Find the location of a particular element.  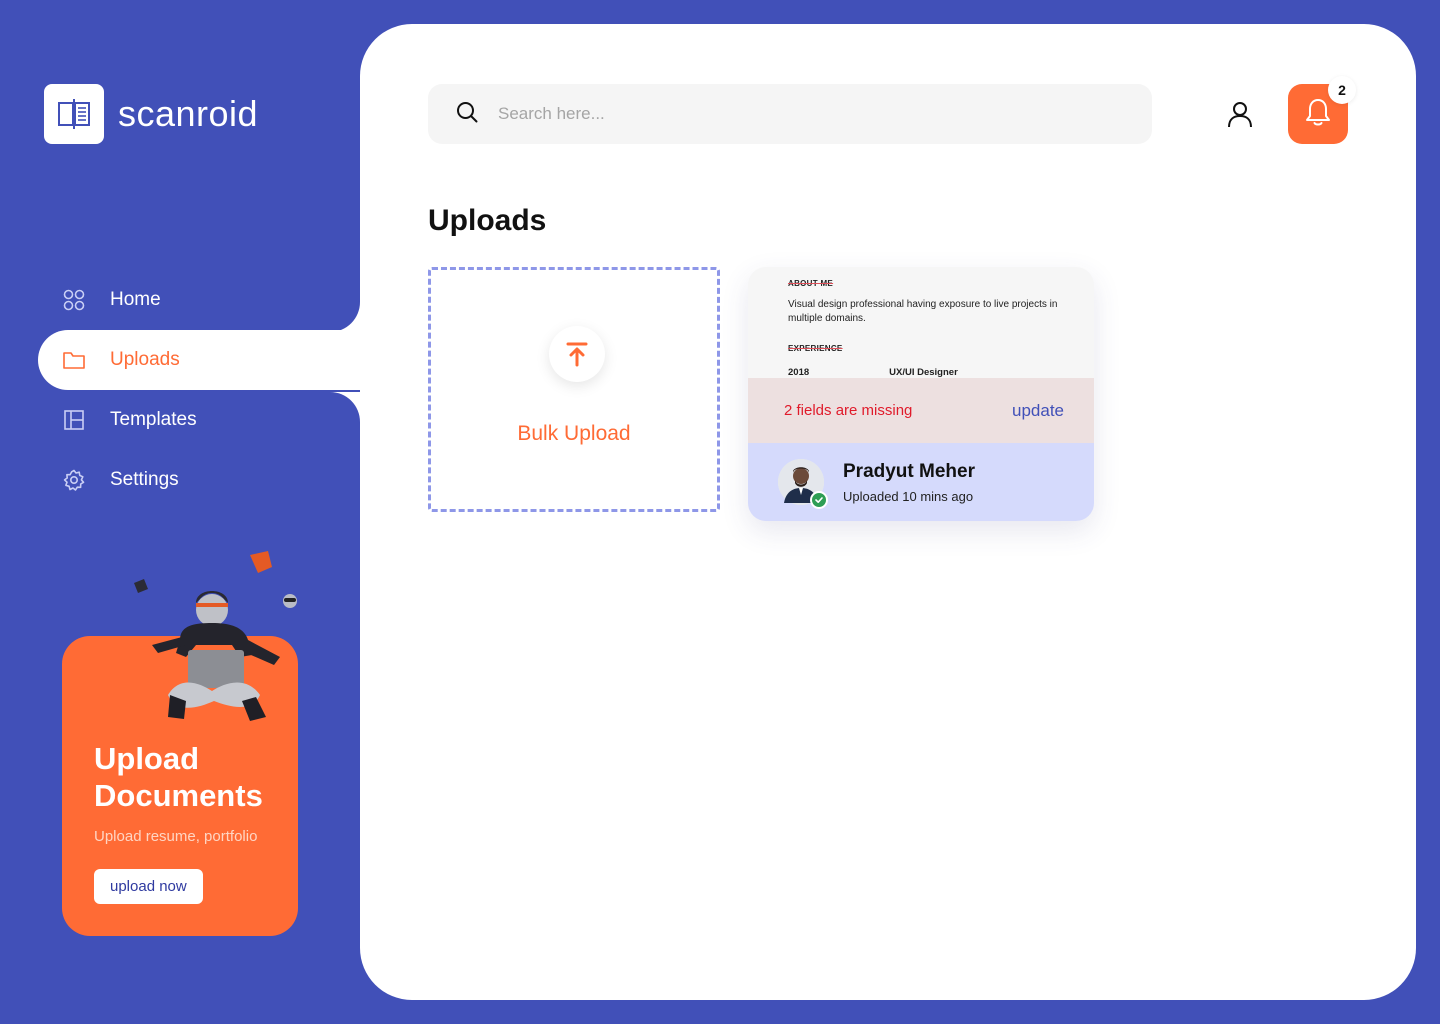

about-heading: ABOUT ME is located at coordinates (811, 283).